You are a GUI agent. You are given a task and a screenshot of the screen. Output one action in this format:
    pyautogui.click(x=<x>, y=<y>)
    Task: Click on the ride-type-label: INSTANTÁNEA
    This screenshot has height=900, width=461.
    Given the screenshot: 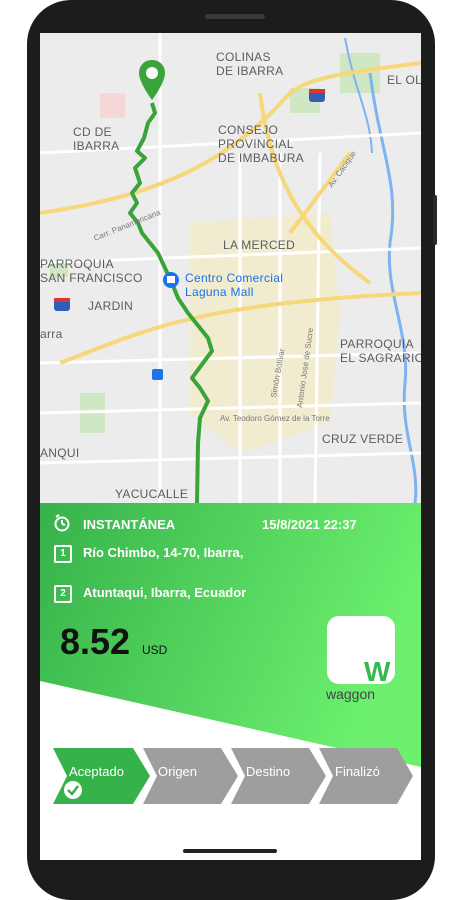 What is the action you would take?
    pyautogui.click(x=129, y=524)
    